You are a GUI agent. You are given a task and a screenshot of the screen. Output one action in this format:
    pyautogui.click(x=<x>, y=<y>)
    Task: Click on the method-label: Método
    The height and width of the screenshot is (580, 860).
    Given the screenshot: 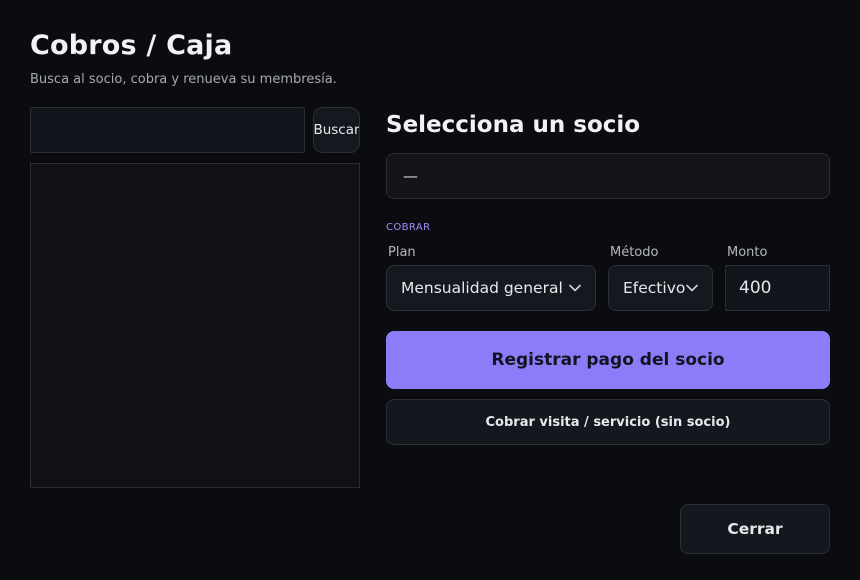 What is the action you would take?
    pyautogui.click(x=634, y=252)
    